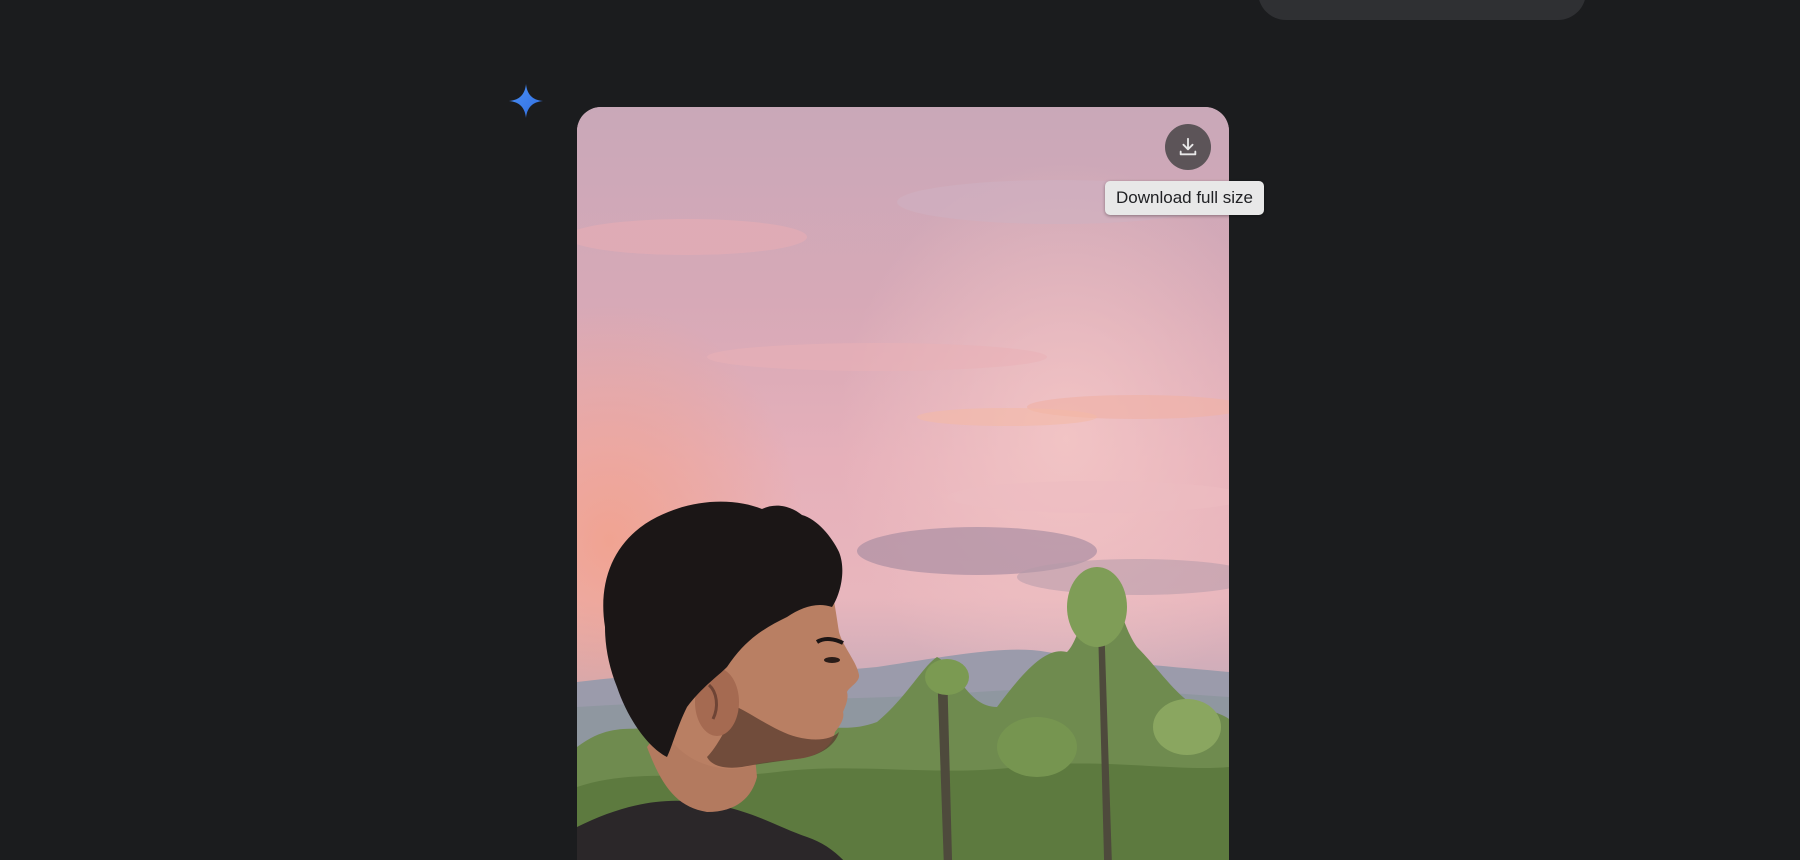 This screenshot has width=1800, height=860. Describe the element at coordinates (526, 101) in the screenshot. I see `gemini-sparkle-icon` at that location.